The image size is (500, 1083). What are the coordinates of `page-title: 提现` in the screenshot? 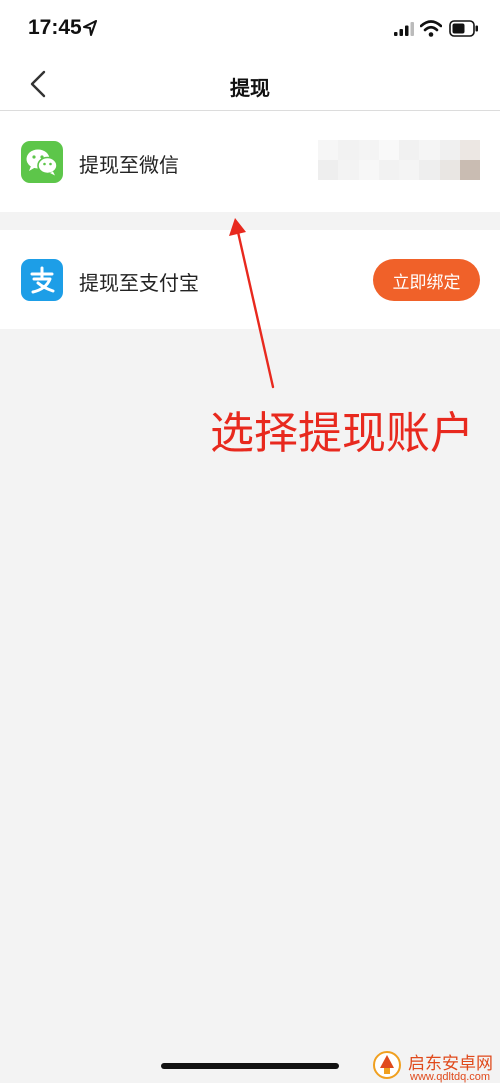 It's located at (250, 88).